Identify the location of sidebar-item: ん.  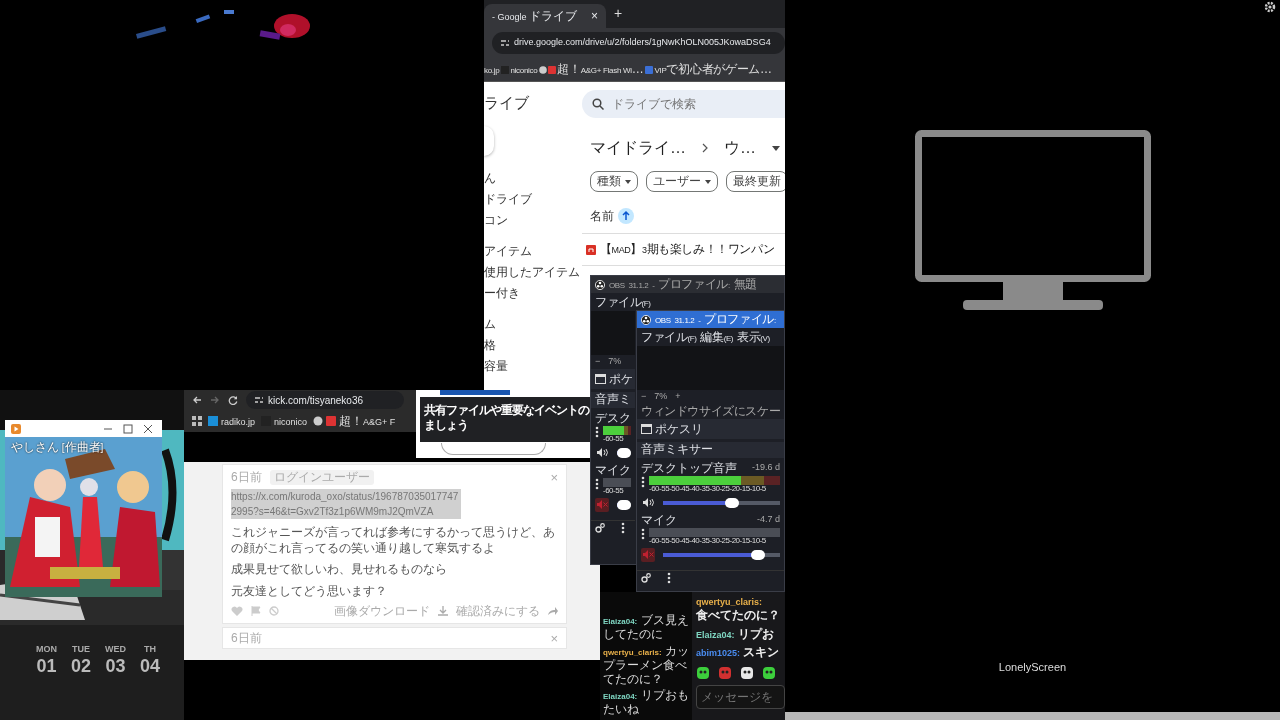
(533, 178).